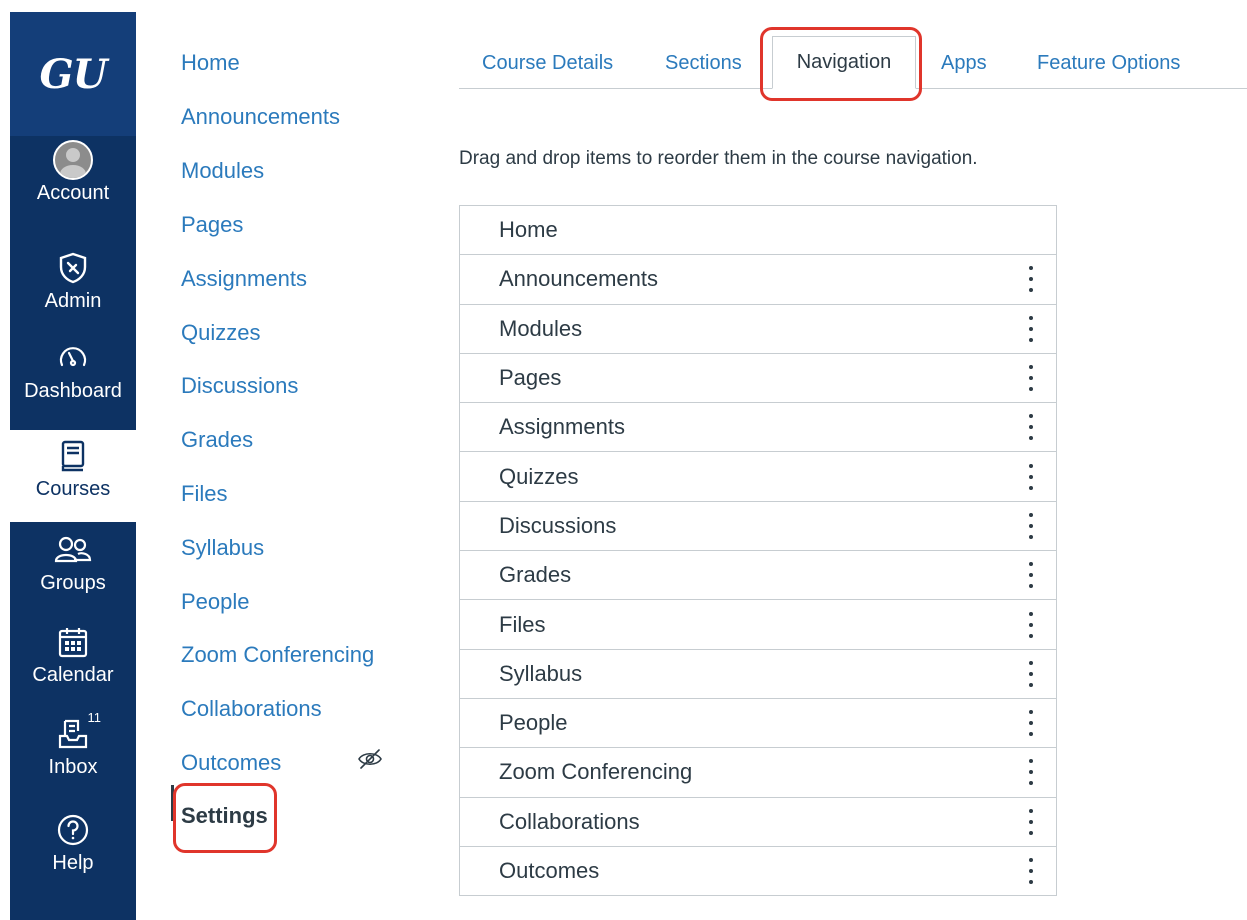 The width and height of the screenshot is (1247, 920). I want to click on tab-sections: Sections, so click(703, 63).